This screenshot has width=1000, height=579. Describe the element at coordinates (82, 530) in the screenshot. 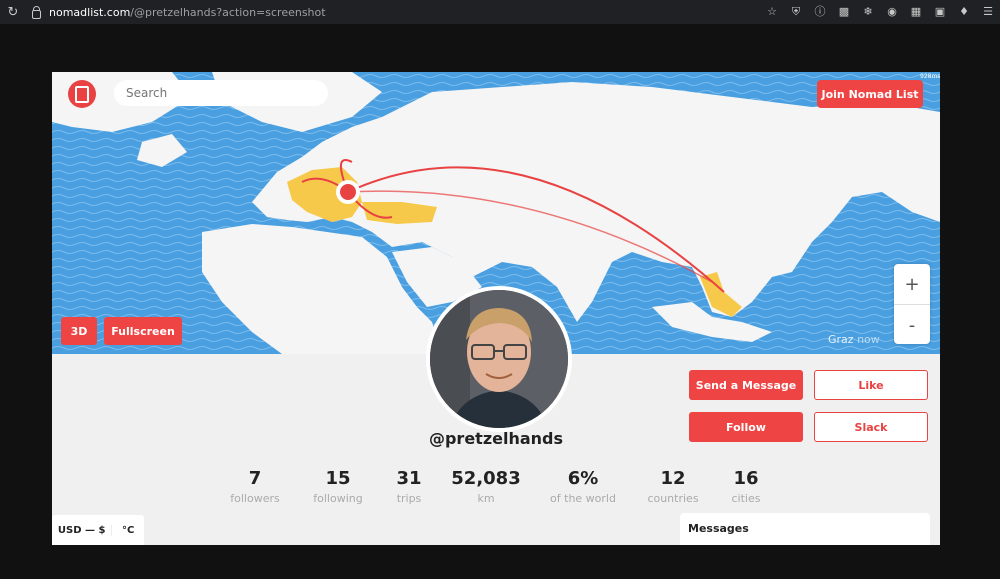

I see `currency-select: USD — $` at that location.